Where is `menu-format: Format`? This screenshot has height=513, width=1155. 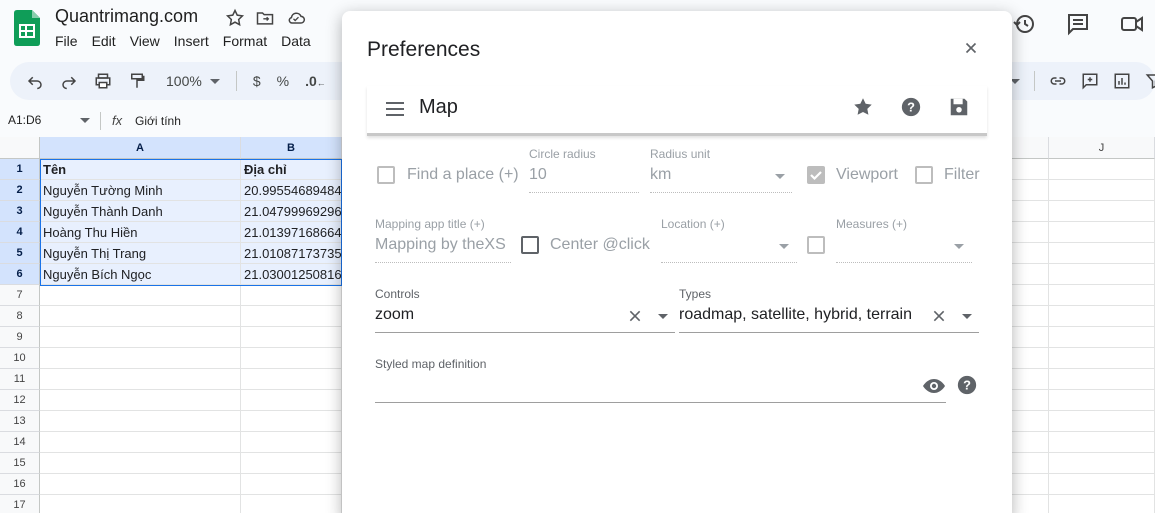
menu-format: Format is located at coordinates (245, 41).